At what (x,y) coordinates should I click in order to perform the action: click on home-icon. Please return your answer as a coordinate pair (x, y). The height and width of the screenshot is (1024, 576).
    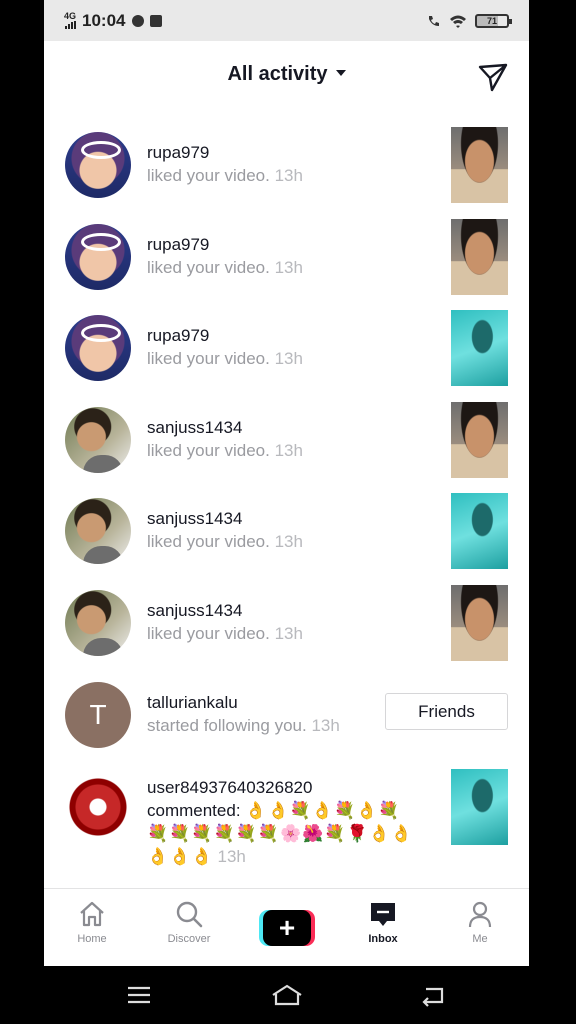
    Looking at the image, I should click on (92, 914).